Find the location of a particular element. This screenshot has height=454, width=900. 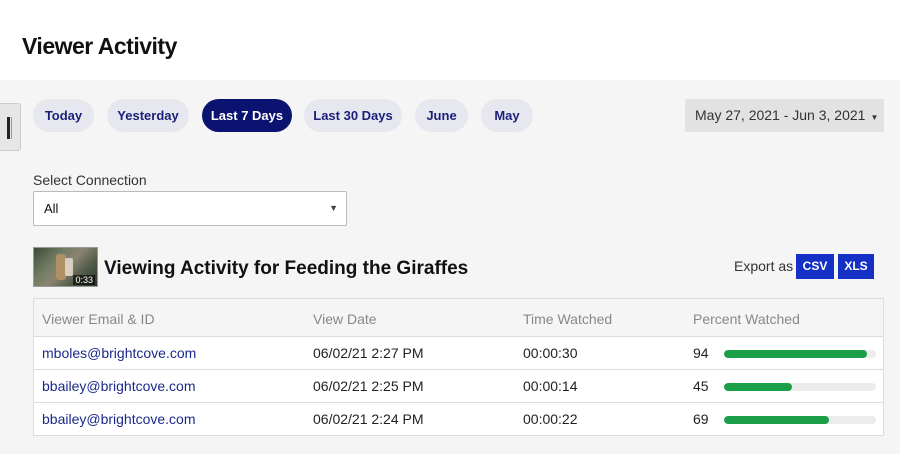

column-header-email: Viewer Email & ID is located at coordinates (98, 319).